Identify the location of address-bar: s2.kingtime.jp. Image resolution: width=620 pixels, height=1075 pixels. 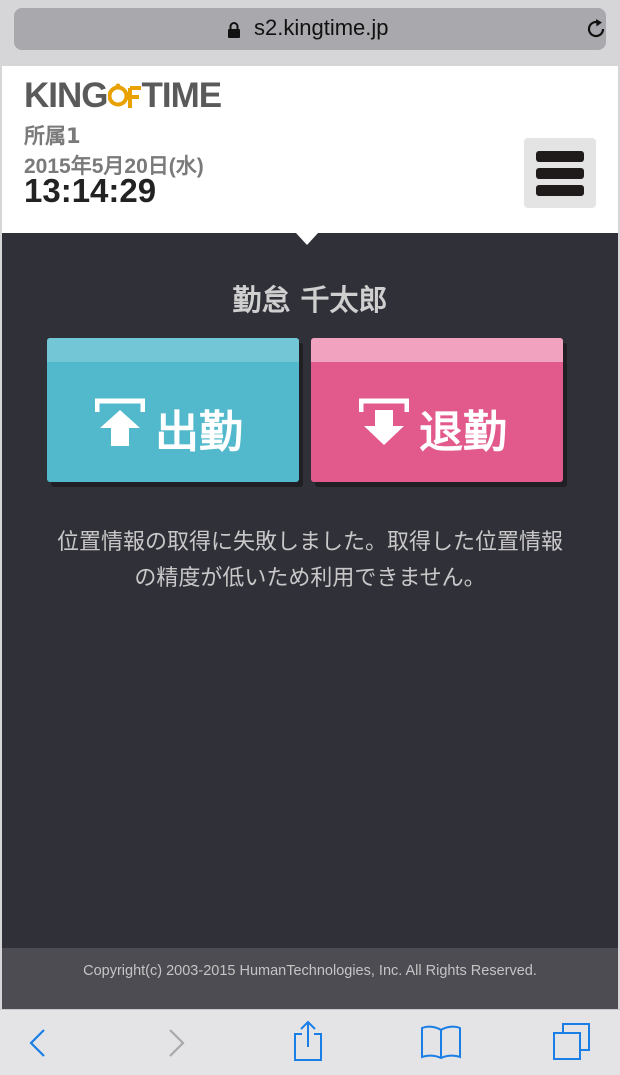
(310, 29).